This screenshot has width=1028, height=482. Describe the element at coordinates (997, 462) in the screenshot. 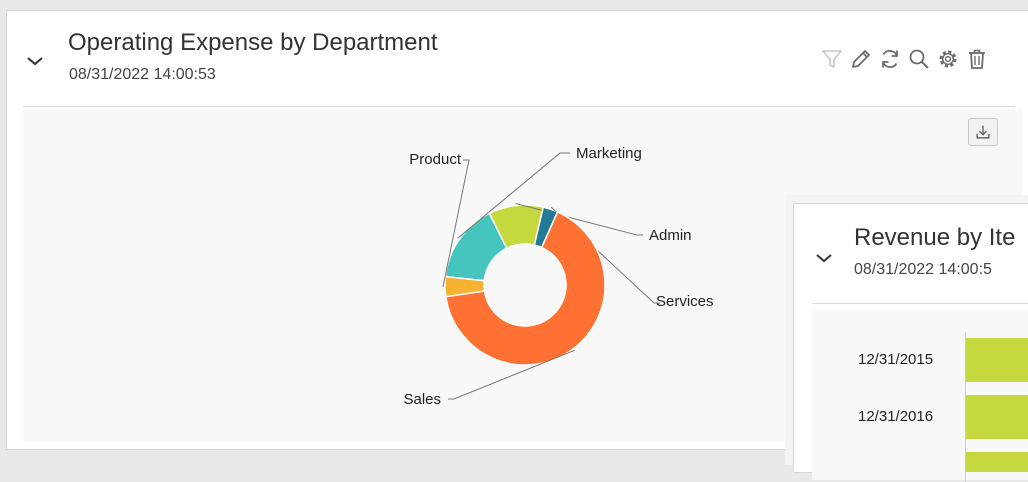

I see `bar-partial` at that location.